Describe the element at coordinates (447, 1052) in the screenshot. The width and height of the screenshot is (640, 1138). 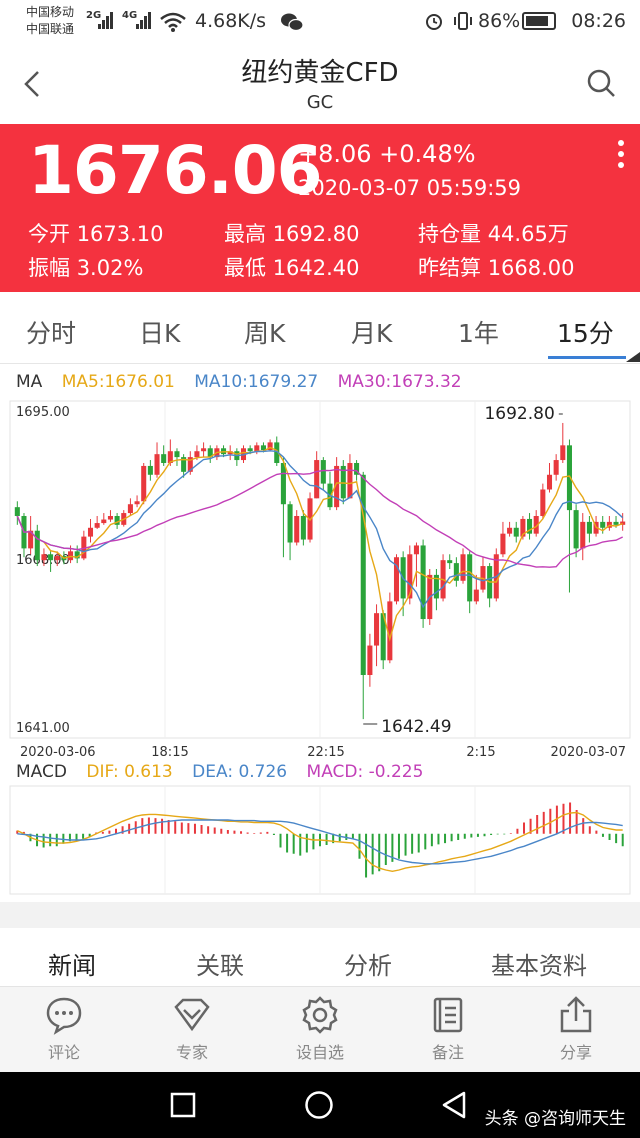
I see `note-label: 备注` at that location.